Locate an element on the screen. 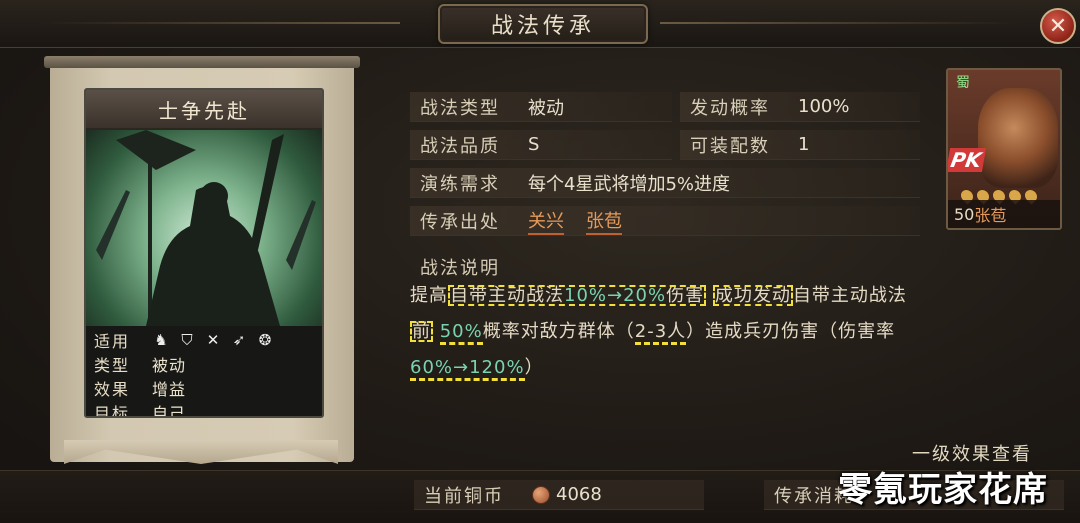 This screenshot has width=1080, height=523. skill-card: 士争先赴 适用 ♞ ⛉ ✕ ➶ ❂ 类型 被动 效果 增益 目标 自己 is located at coordinates (204, 253).